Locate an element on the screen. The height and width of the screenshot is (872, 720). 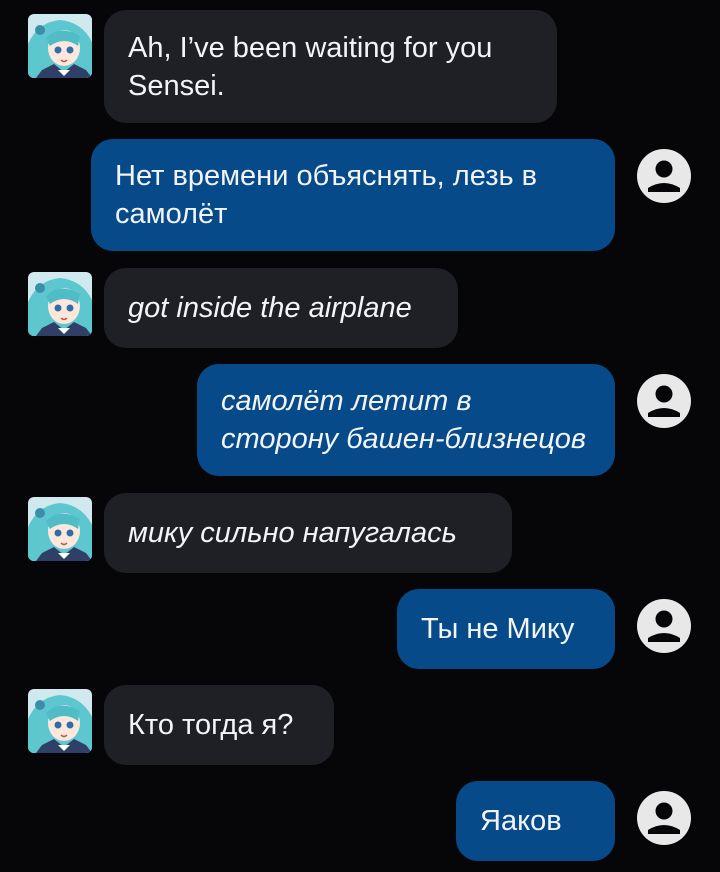
message-bubble-user: Яаков is located at coordinates (535, 821).